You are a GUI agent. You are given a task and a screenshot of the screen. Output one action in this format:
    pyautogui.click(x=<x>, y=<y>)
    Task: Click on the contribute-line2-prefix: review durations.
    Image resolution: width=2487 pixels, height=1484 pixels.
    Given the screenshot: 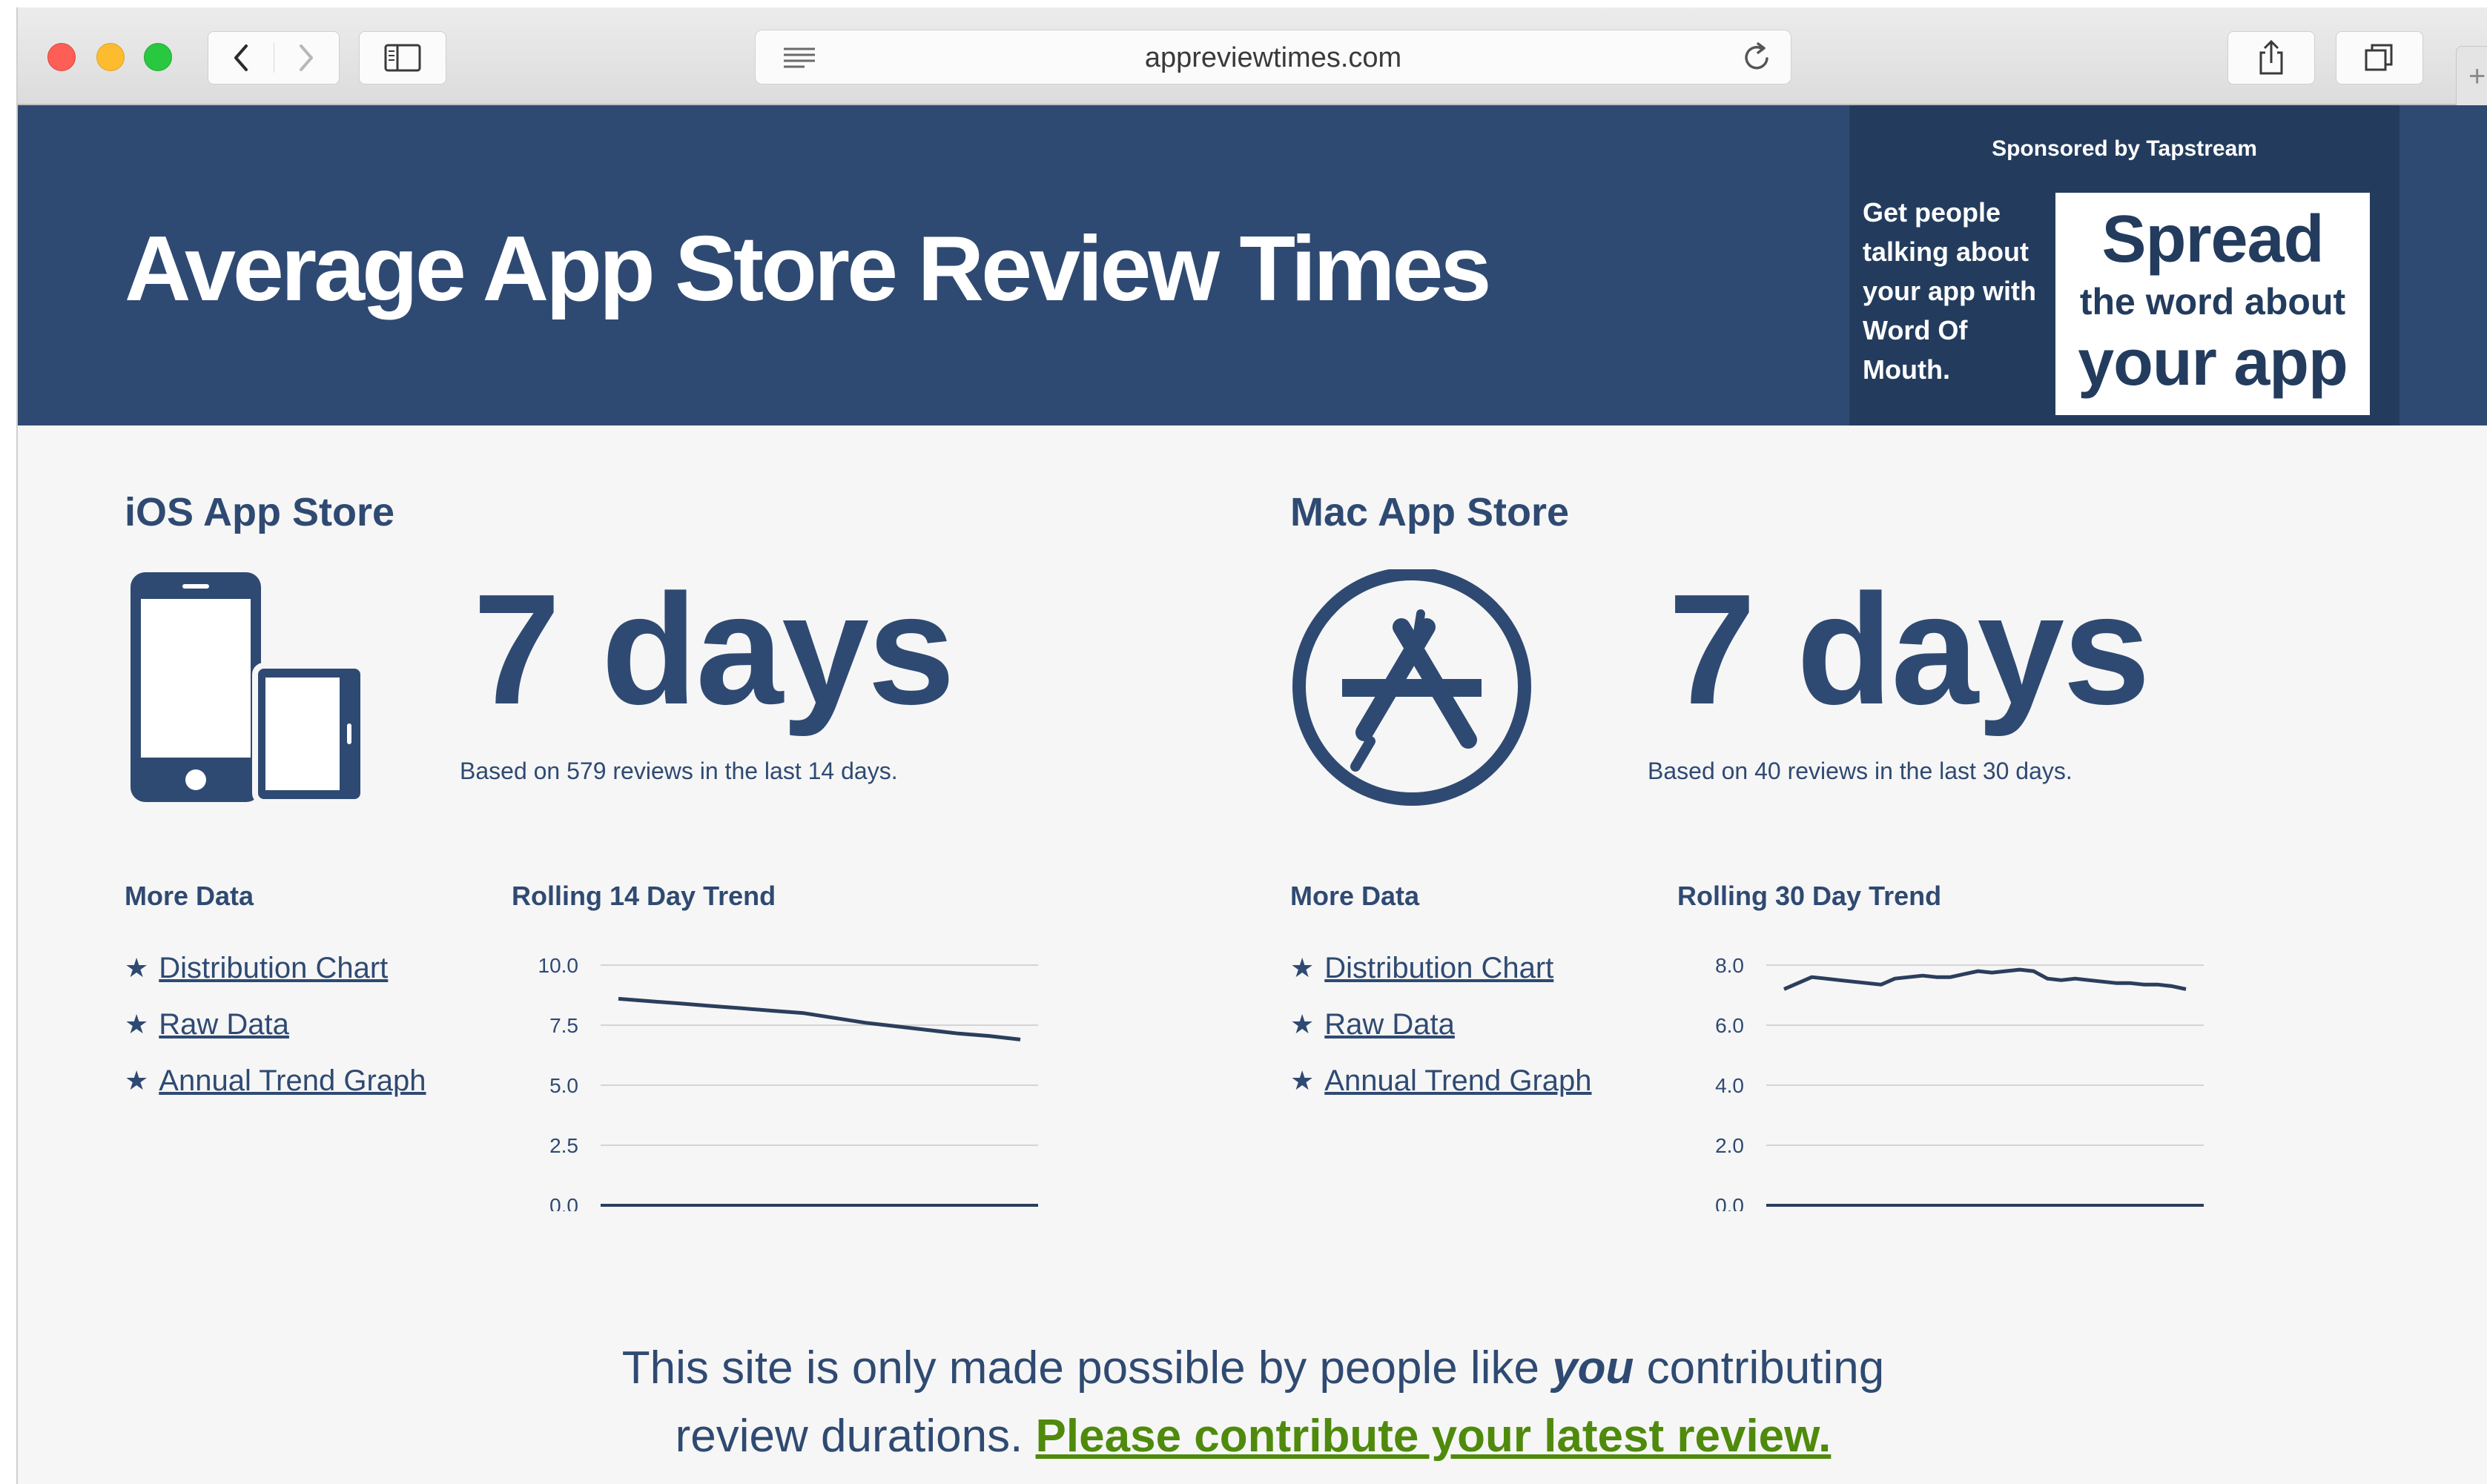 What is the action you would take?
    pyautogui.click(x=855, y=1436)
    